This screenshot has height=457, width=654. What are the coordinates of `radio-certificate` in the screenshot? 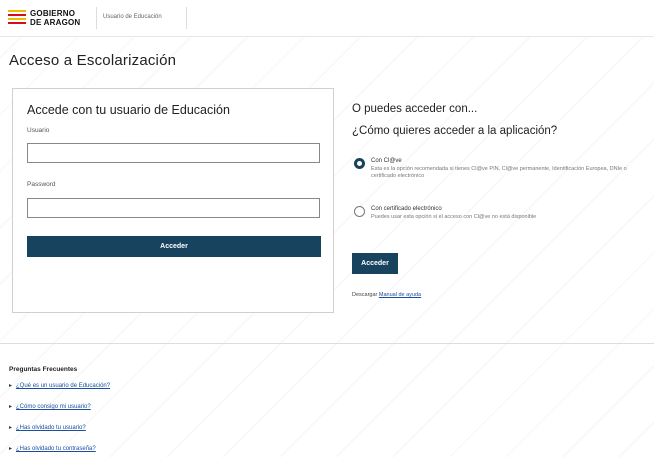 It's located at (359, 211).